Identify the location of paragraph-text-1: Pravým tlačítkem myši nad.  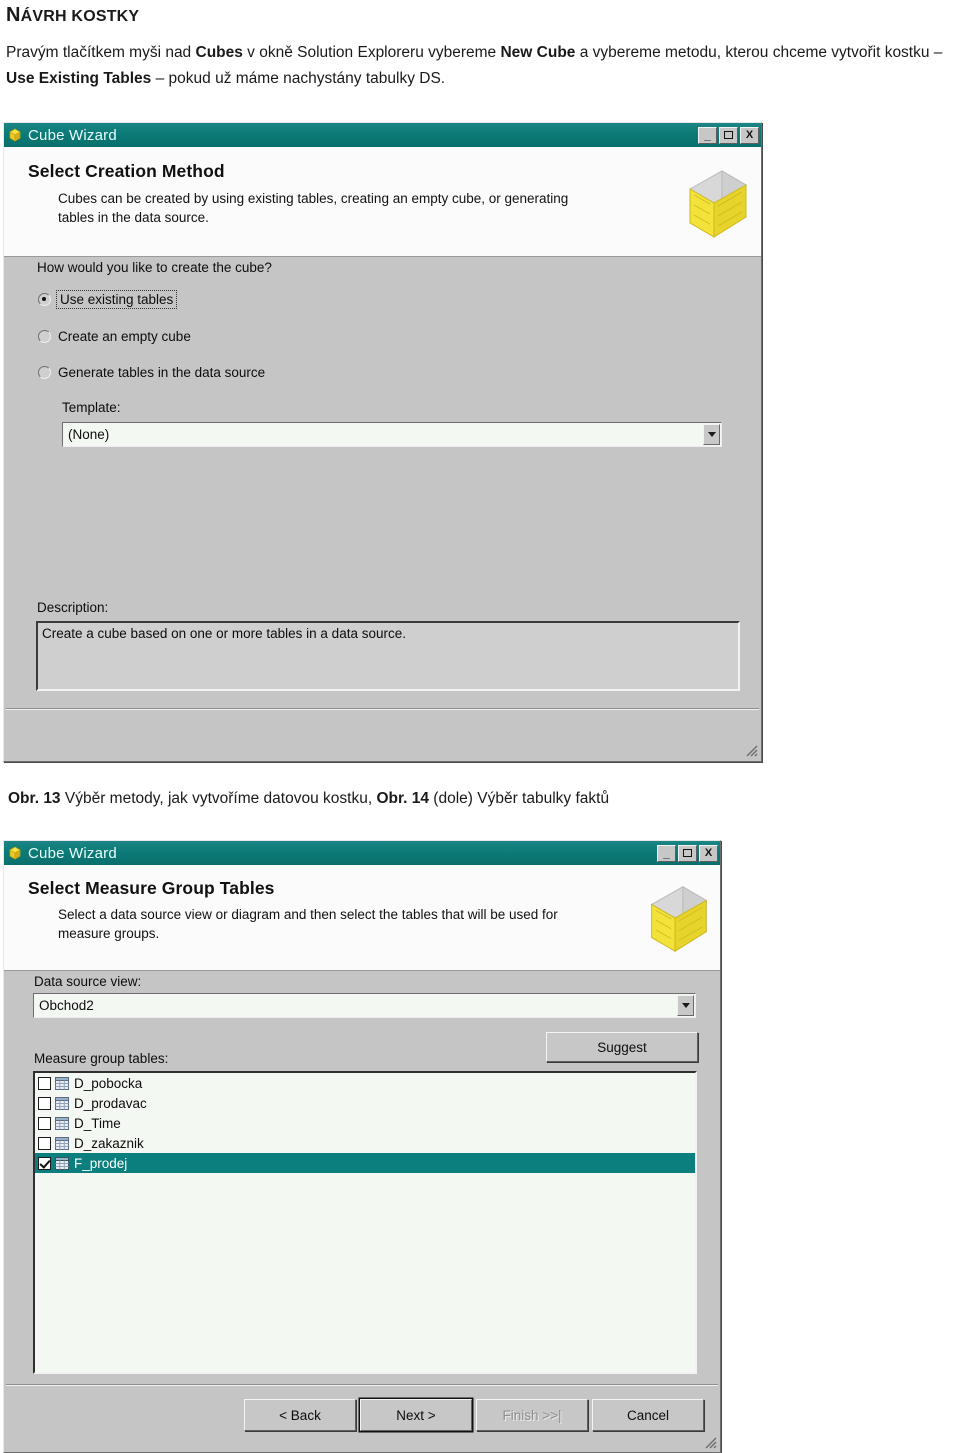
(101, 52).